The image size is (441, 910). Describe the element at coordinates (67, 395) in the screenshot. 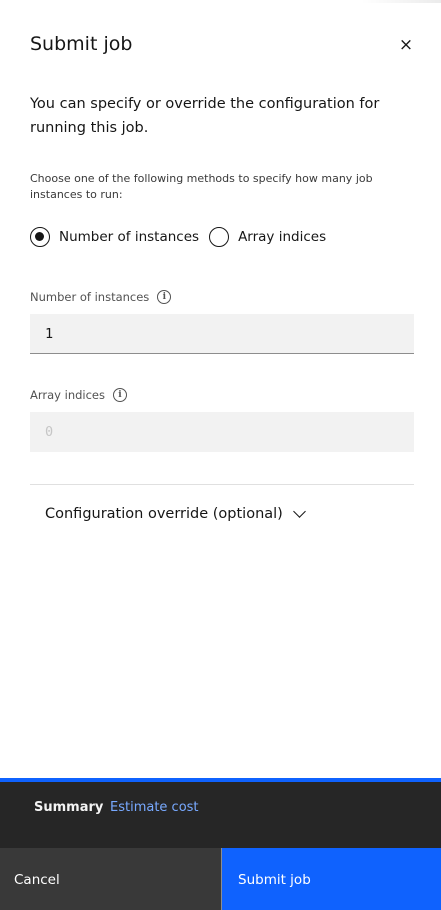

I see `array-indices-label-text: Array indices` at that location.